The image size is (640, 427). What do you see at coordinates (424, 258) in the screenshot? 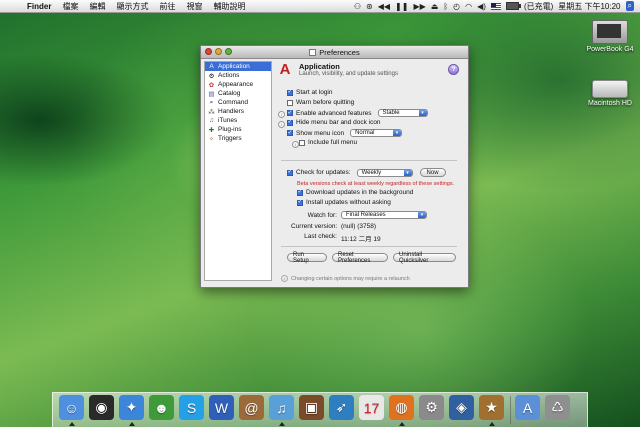
I see `uninstall-button: Uninstall Quicksilver` at bounding box center [424, 258].